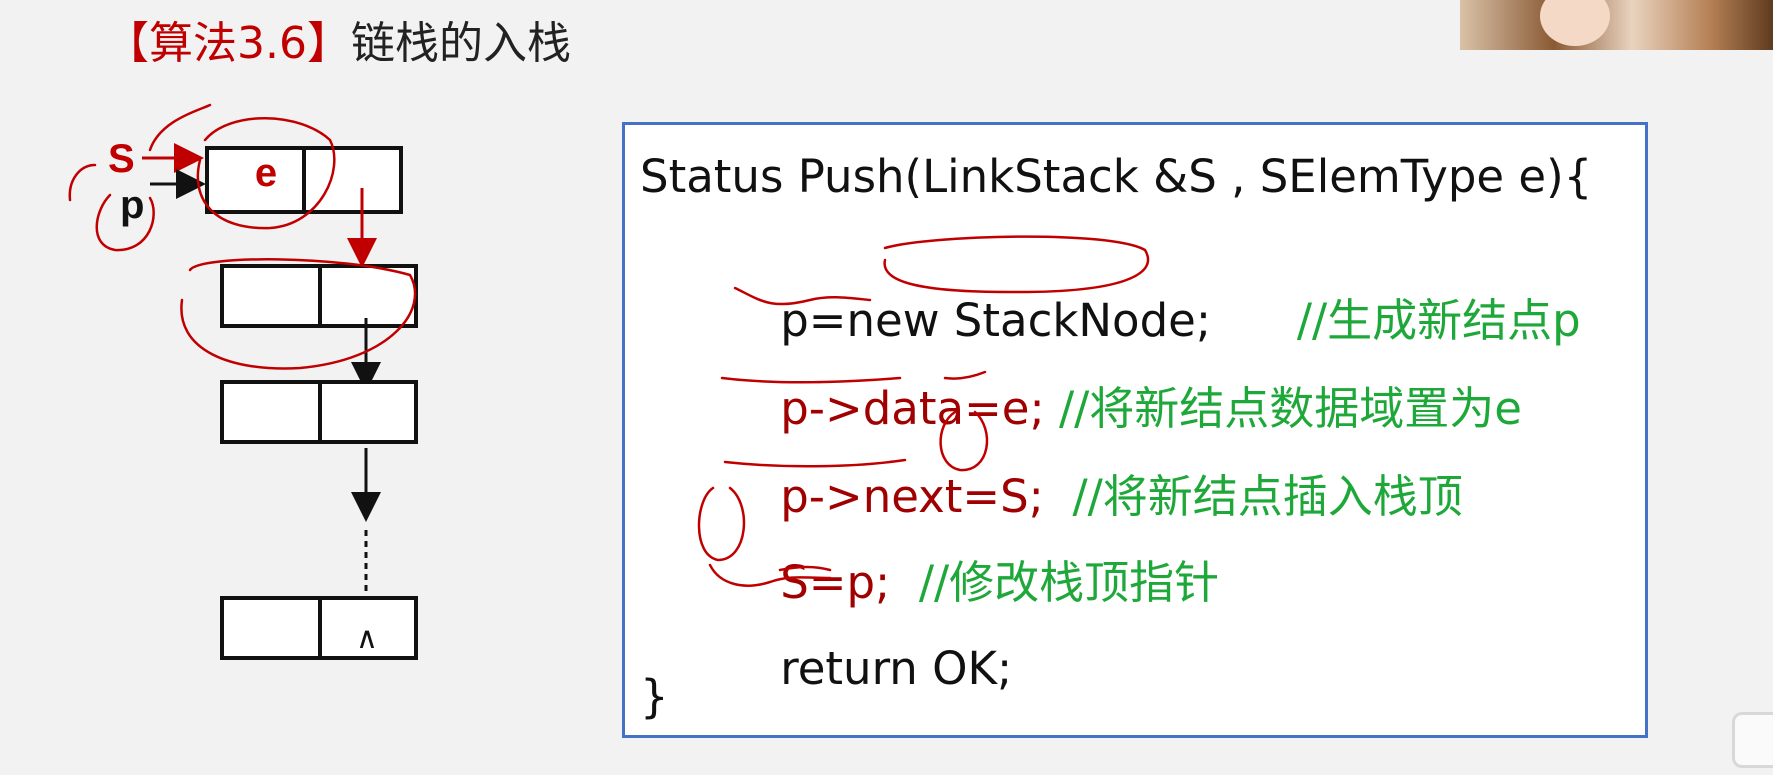  Describe the element at coordinates (304, 180) in the screenshot. I see `new-node: e` at that location.